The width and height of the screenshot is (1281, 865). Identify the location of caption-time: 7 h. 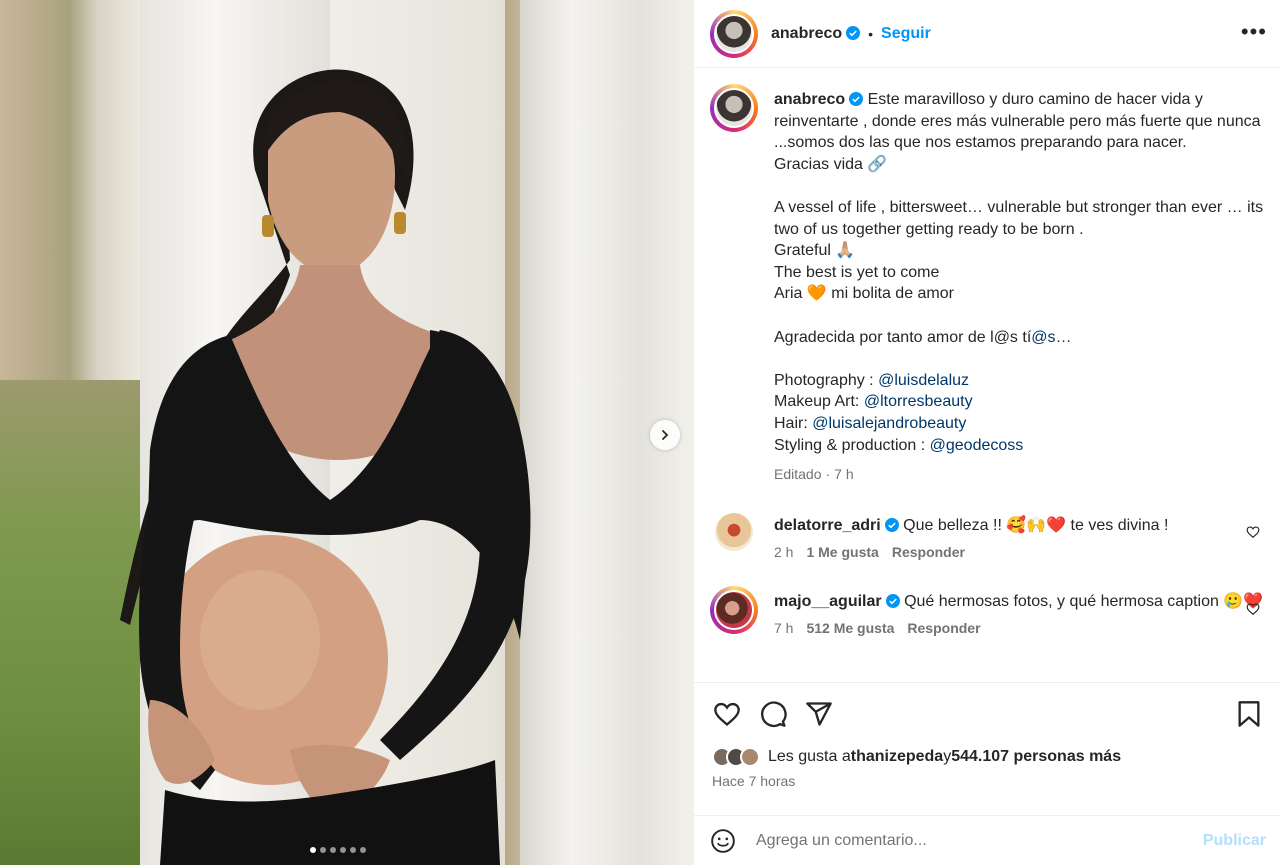
(843, 475).